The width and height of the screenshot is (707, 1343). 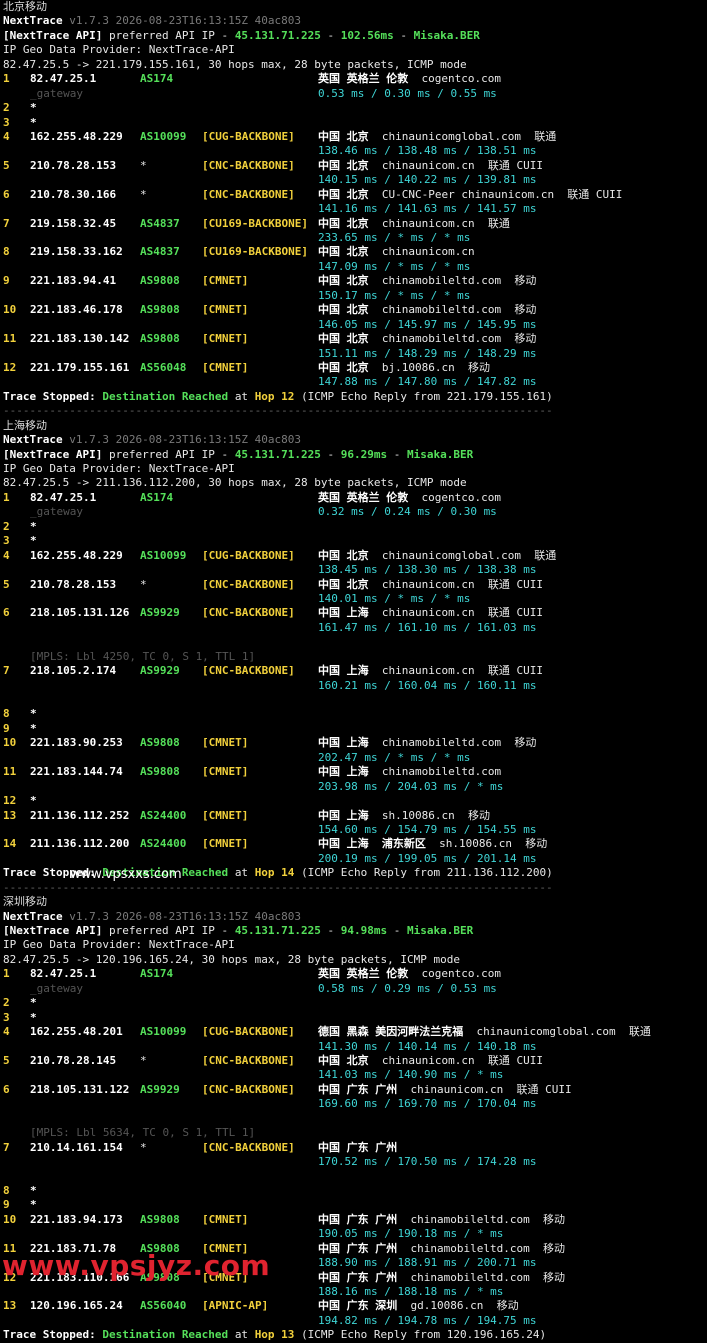 I want to click on hop-ip: 221.183.94.41, so click(x=73, y=281).